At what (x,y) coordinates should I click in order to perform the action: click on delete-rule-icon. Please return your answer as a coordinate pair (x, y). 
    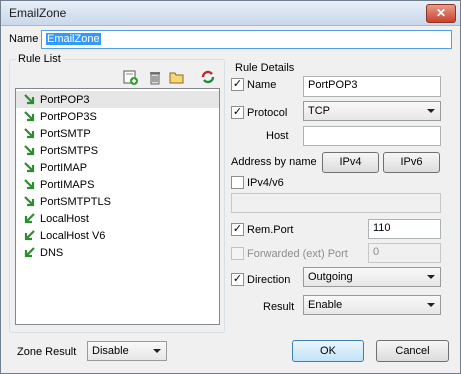
    Looking at the image, I should click on (155, 77).